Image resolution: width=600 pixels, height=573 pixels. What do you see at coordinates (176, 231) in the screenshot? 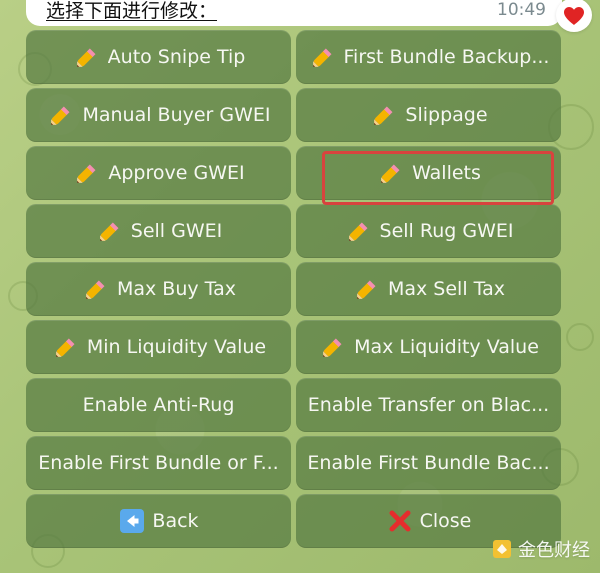
I see `sell-gwei-label: Sell GWEI` at bounding box center [176, 231].